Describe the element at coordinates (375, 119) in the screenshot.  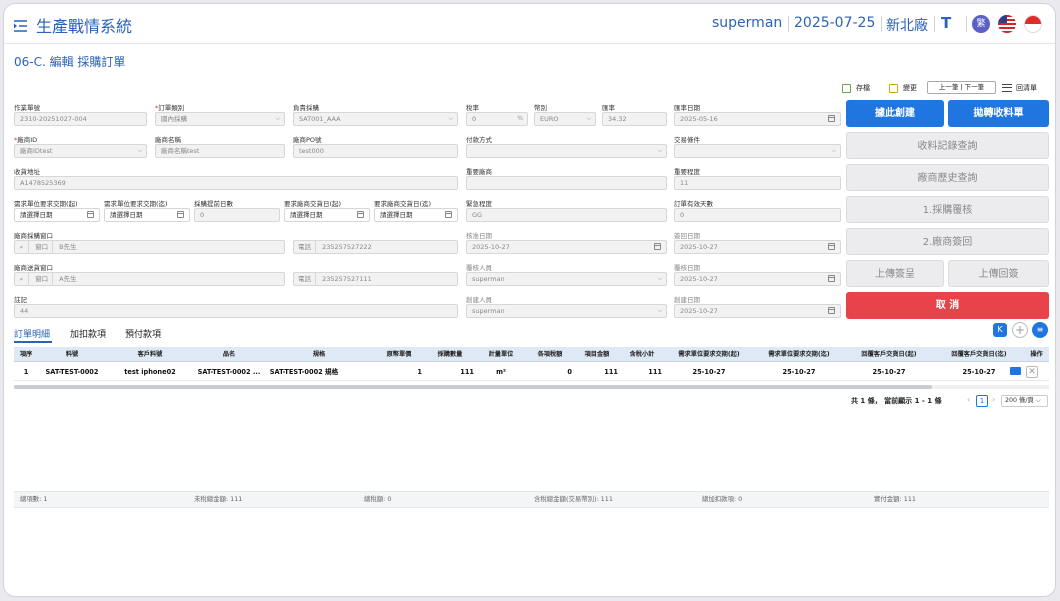
I see `buyer-select: SAT001_AAA ⌵` at that location.